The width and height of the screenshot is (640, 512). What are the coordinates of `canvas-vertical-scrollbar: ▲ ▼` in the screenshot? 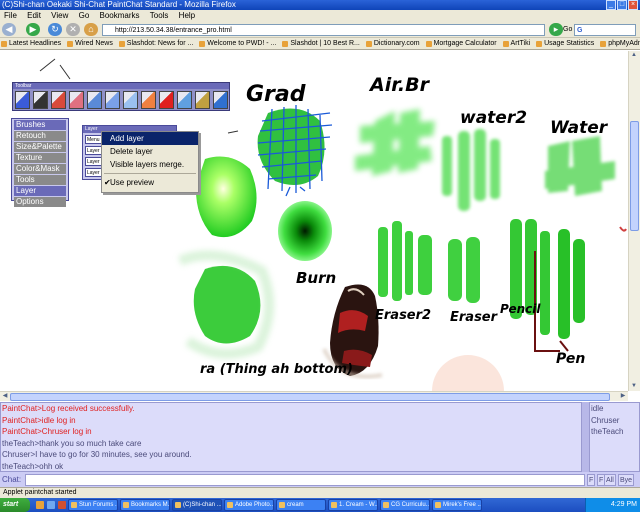 It's located at (634, 221).